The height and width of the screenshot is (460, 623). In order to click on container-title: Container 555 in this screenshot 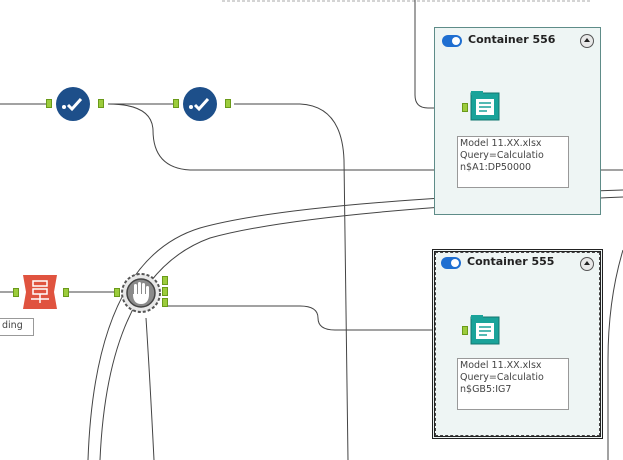, I will do `click(511, 261)`.